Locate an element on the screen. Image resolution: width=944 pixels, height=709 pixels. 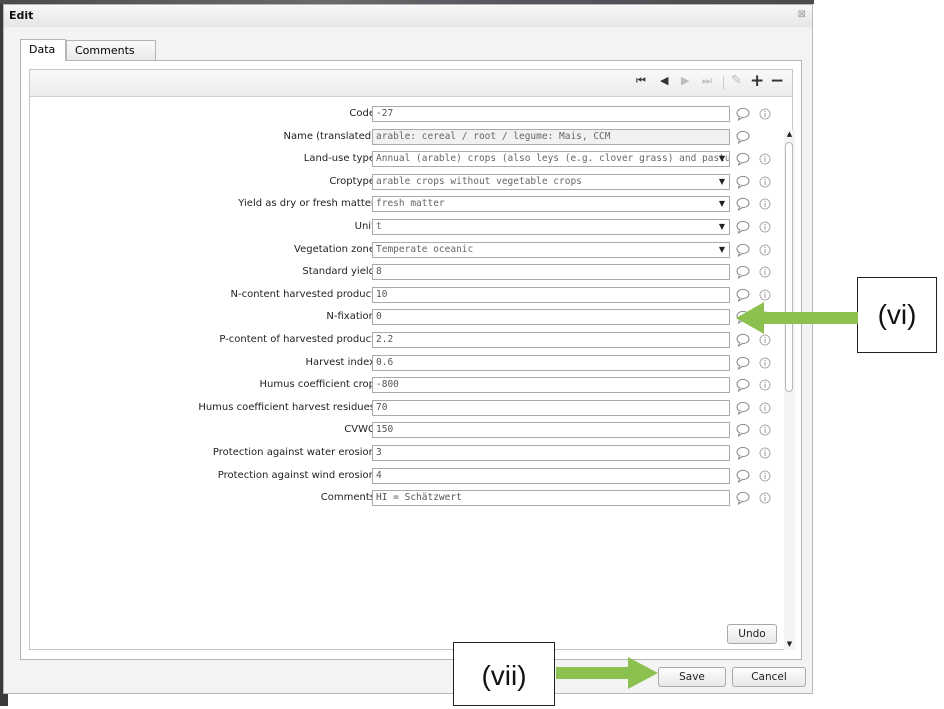
yield-as-dry-or-fresh-matter-label: Yield as dry or fresh matter is located at coordinates (306, 203).